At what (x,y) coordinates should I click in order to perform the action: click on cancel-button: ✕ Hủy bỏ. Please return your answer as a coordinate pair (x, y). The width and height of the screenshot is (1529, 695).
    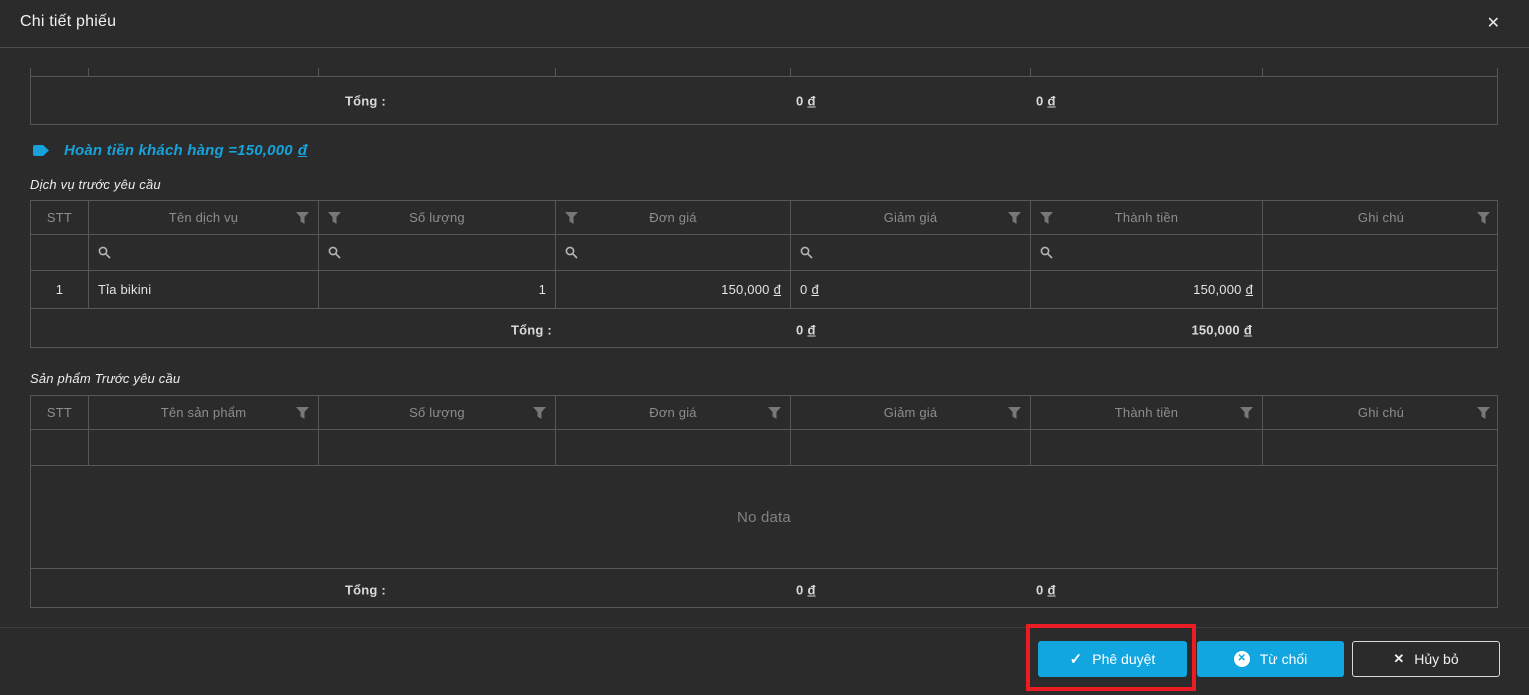
    Looking at the image, I should click on (1426, 659).